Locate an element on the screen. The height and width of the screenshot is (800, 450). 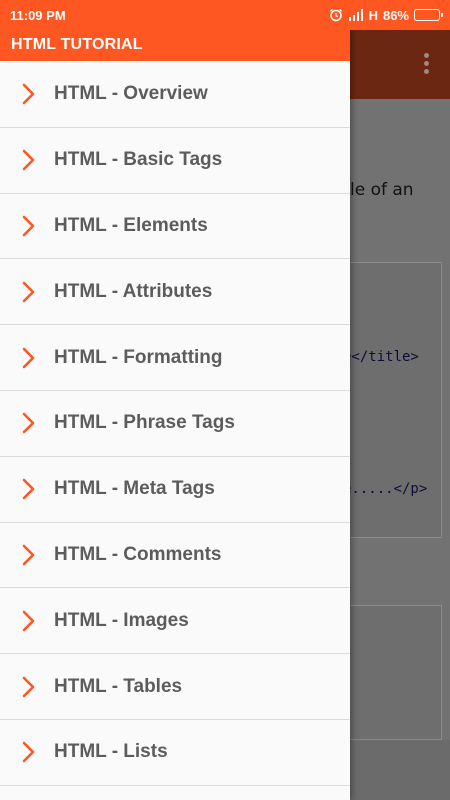
drawer-item: HTML - Tables is located at coordinates (175, 687).